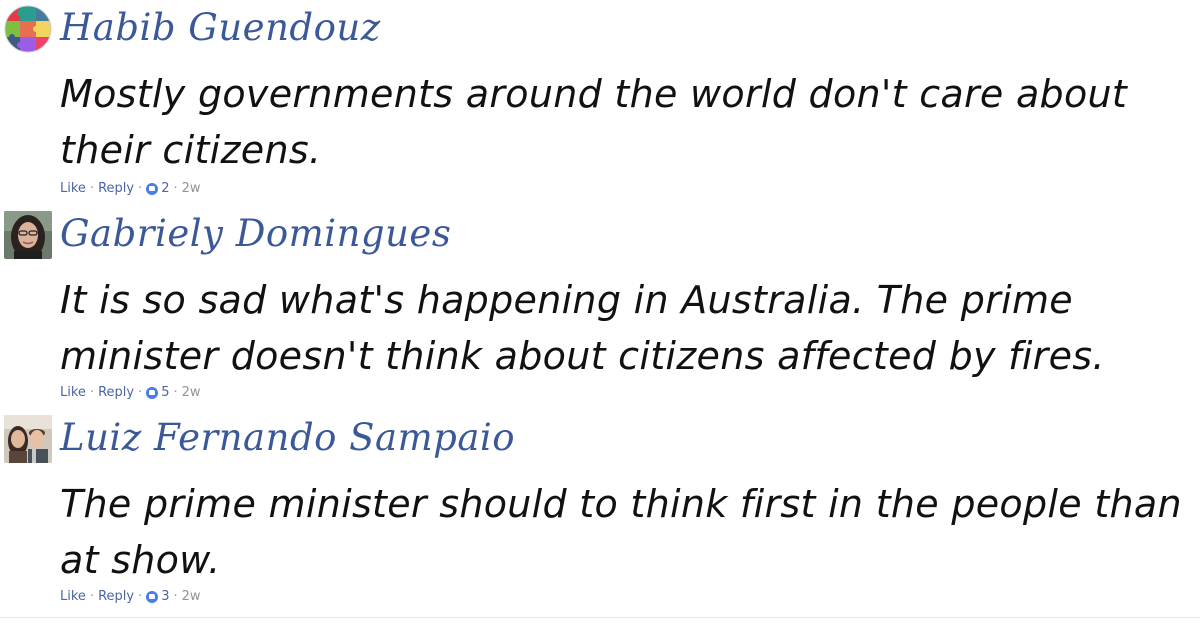 This screenshot has height=630, width=1200. What do you see at coordinates (255, 234) in the screenshot?
I see `comment-author: Gabriely Domingues` at bounding box center [255, 234].